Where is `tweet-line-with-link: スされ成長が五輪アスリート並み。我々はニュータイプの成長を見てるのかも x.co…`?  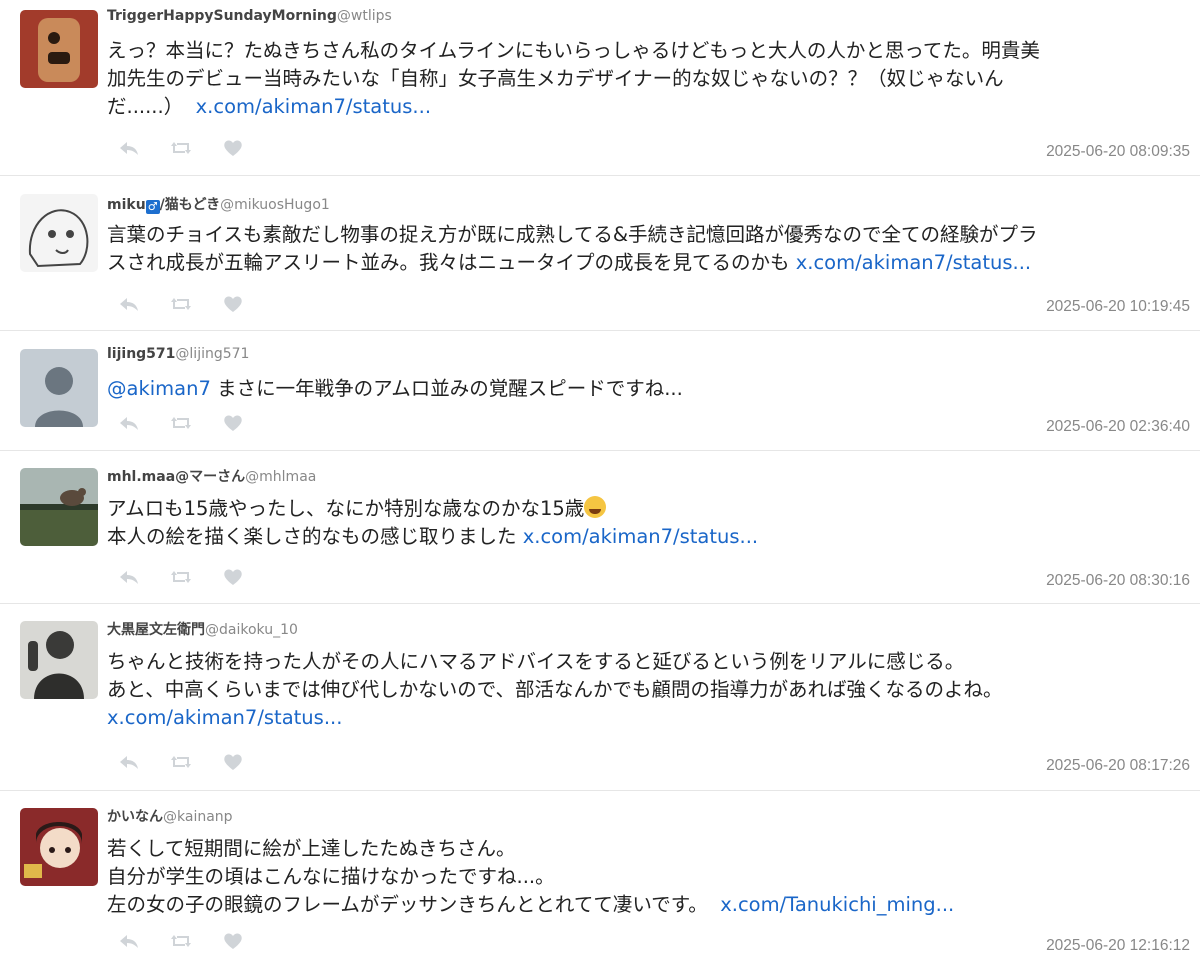 tweet-line-with-link: スされ成長が五輪アスリート並み。我々はニュータイプの成長を見てるのかも x.co… is located at coordinates (645, 263).